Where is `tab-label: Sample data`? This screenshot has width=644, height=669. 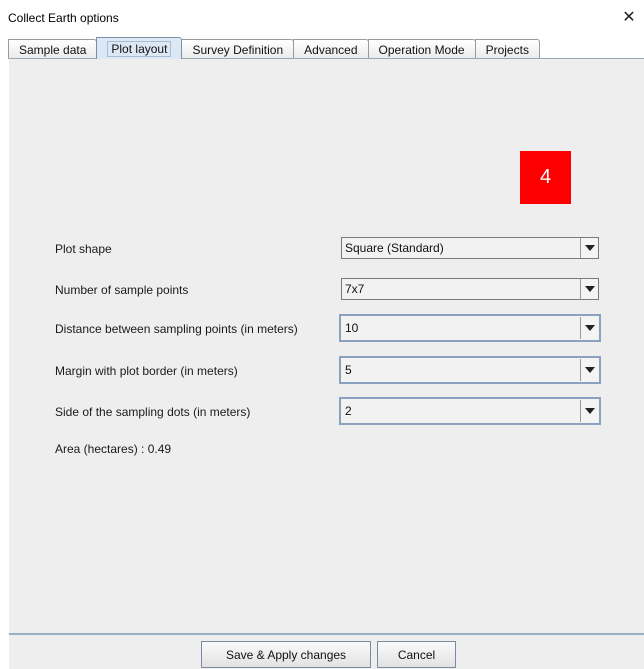
tab-label: Sample data is located at coordinates (53, 49).